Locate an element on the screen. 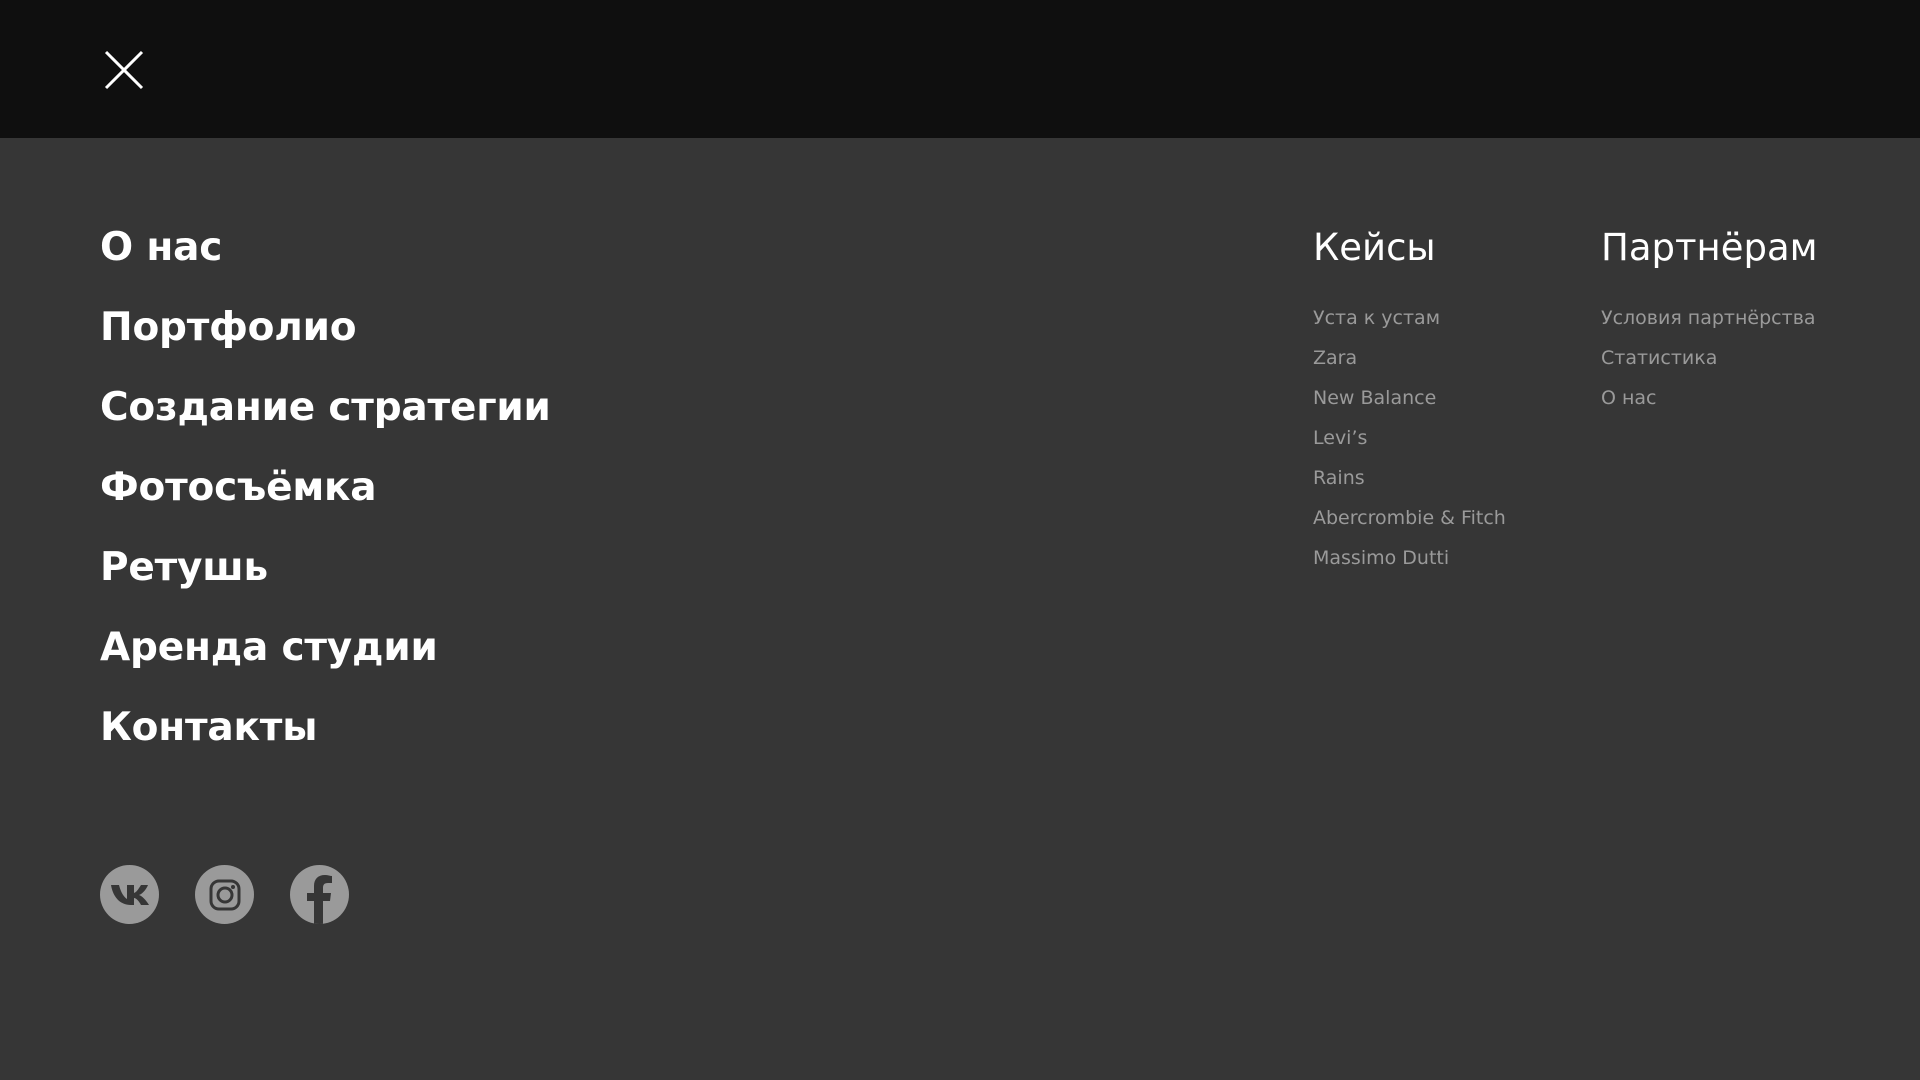 The height and width of the screenshot is (1080, 1920). case-link: Levi’s is located at coordinates (1340, 438).